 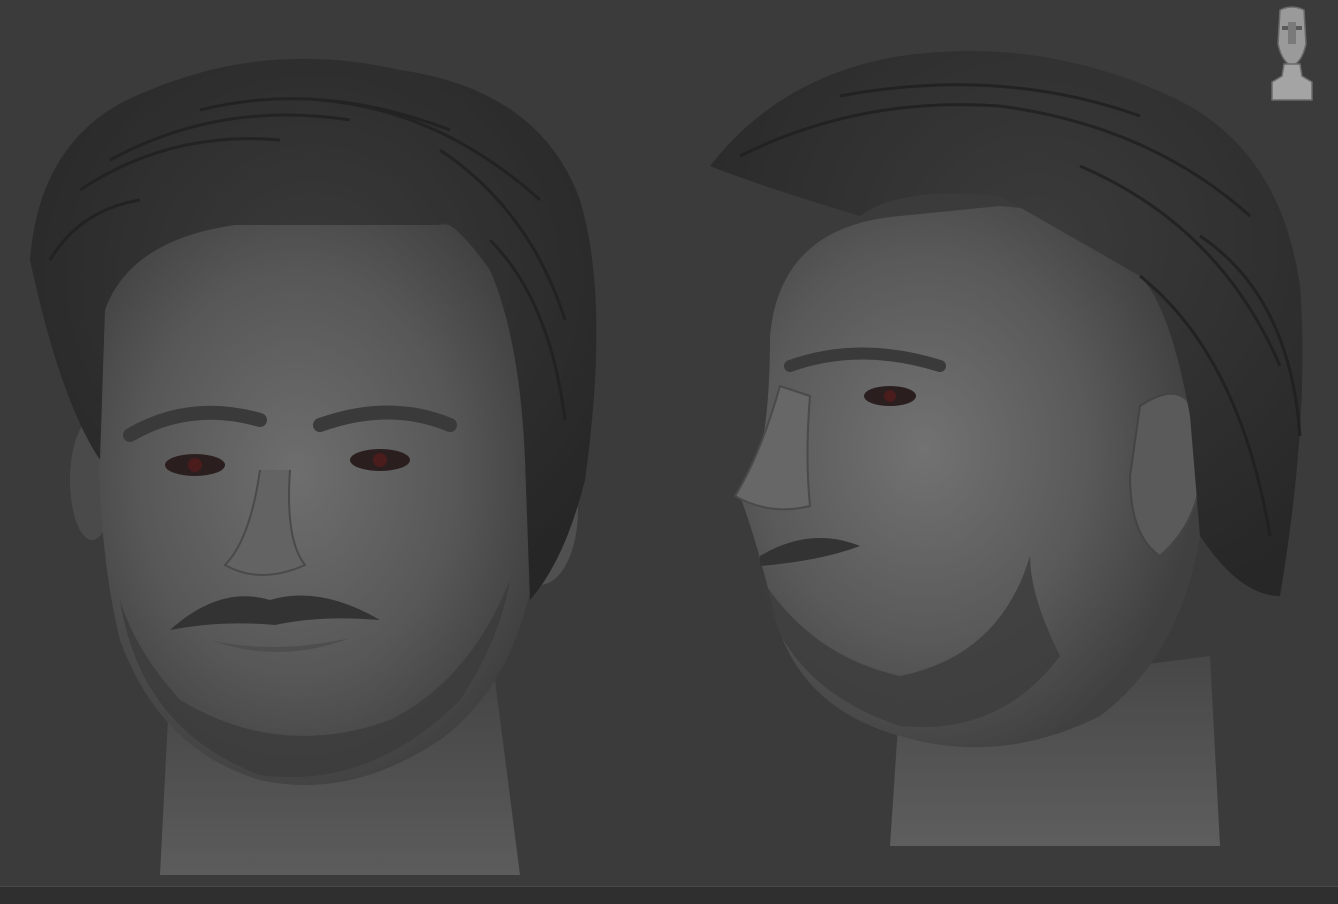 I want to click on head-navigation-gizmo-icon, so click(x=1292, y=53).